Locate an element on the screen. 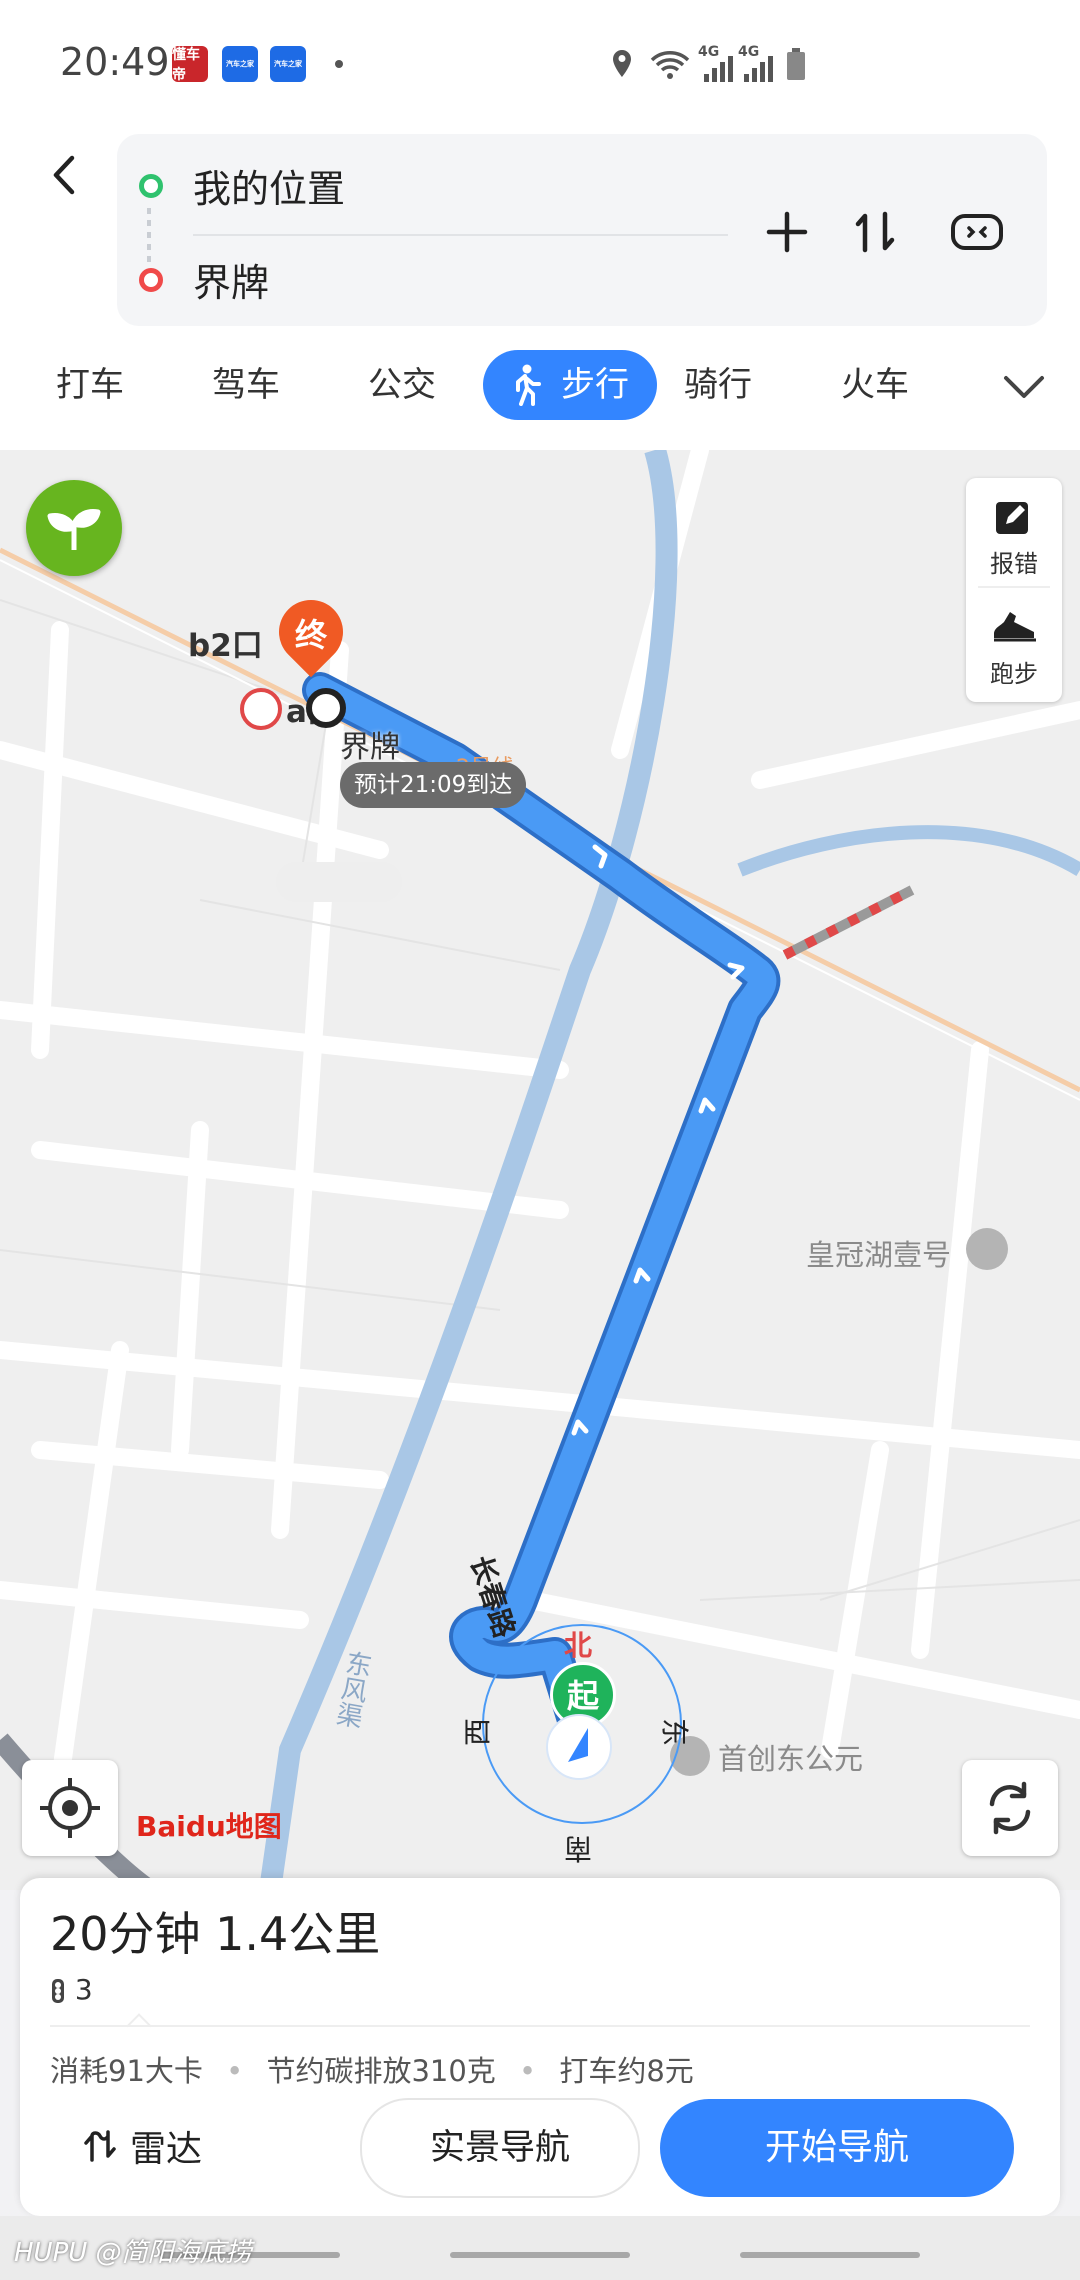  refresh-route-button is located at coordinates (1010, 1808).